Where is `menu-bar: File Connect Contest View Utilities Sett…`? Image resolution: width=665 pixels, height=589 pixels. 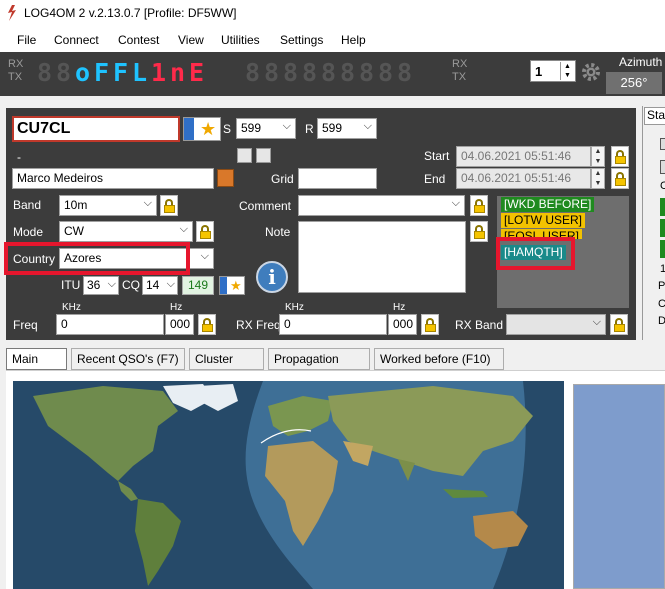 menu-bar: File Connect Contest View Utilities Sett… is located at coordinates (332, 40).